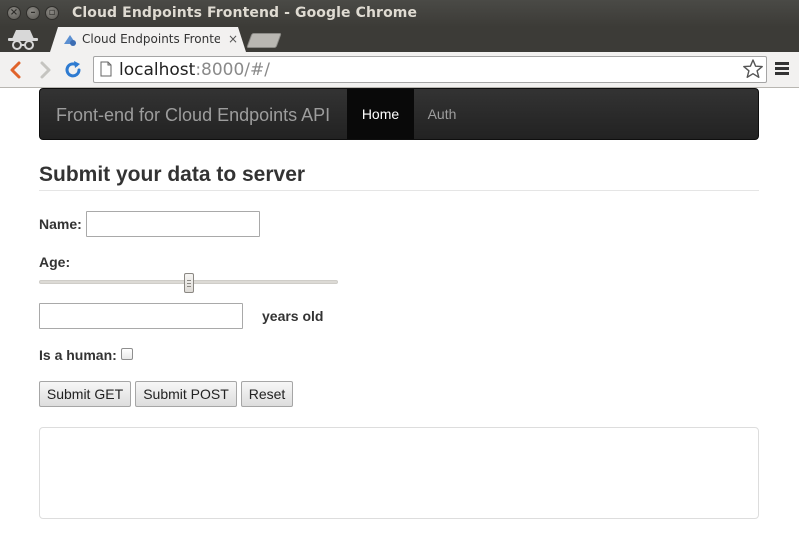 This screenshot has height=545, width=799. Describe the element at coordinates (78, 355) in the screenshot. I see `human-label: Is a human:` at that location.